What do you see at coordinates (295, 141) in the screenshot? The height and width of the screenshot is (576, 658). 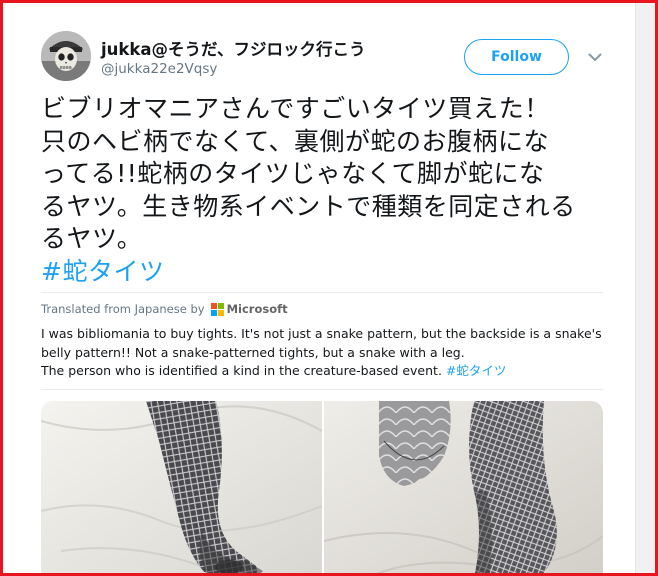 I see `tweet-text-line: 只のヘビ柄でなくて、裏側が蛇のお腹柄にな` at bounding box center [295, 141].